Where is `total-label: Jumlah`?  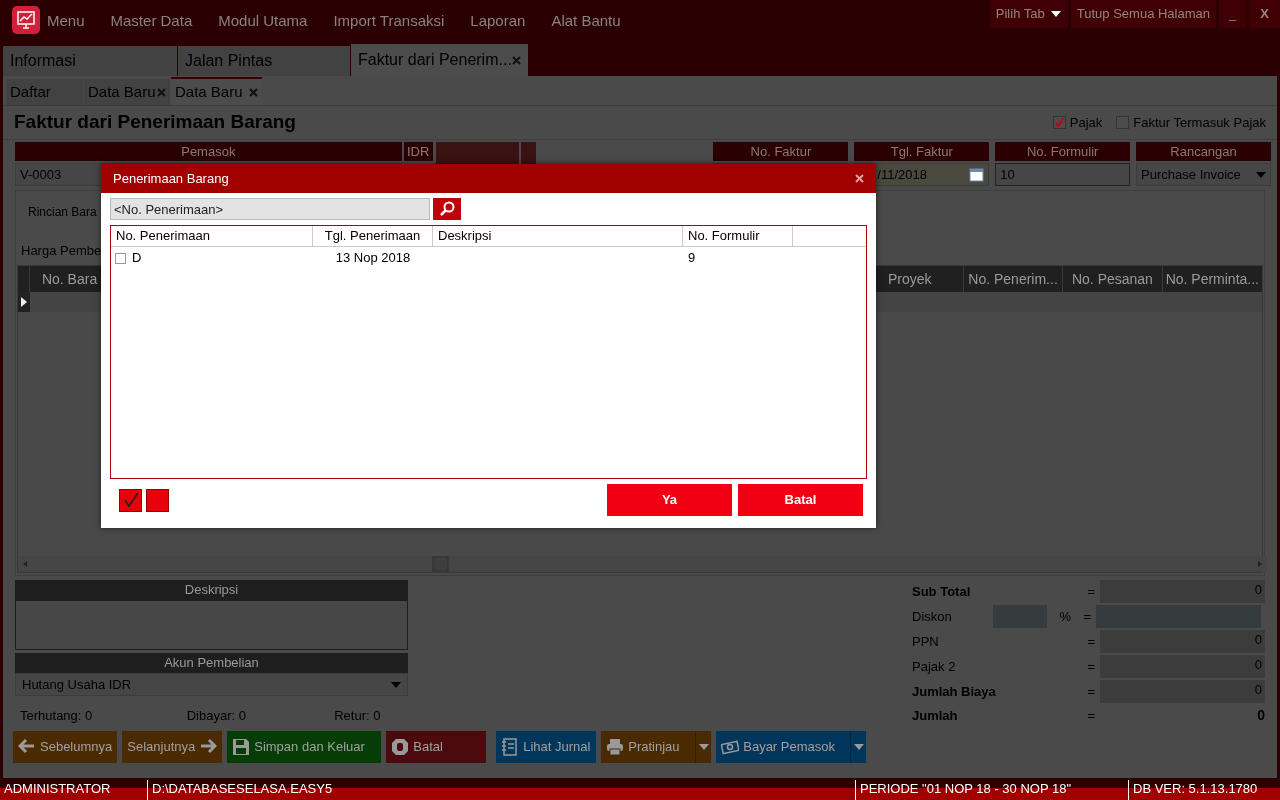
total-label: Jumlah is located at coordinates (935, 715).